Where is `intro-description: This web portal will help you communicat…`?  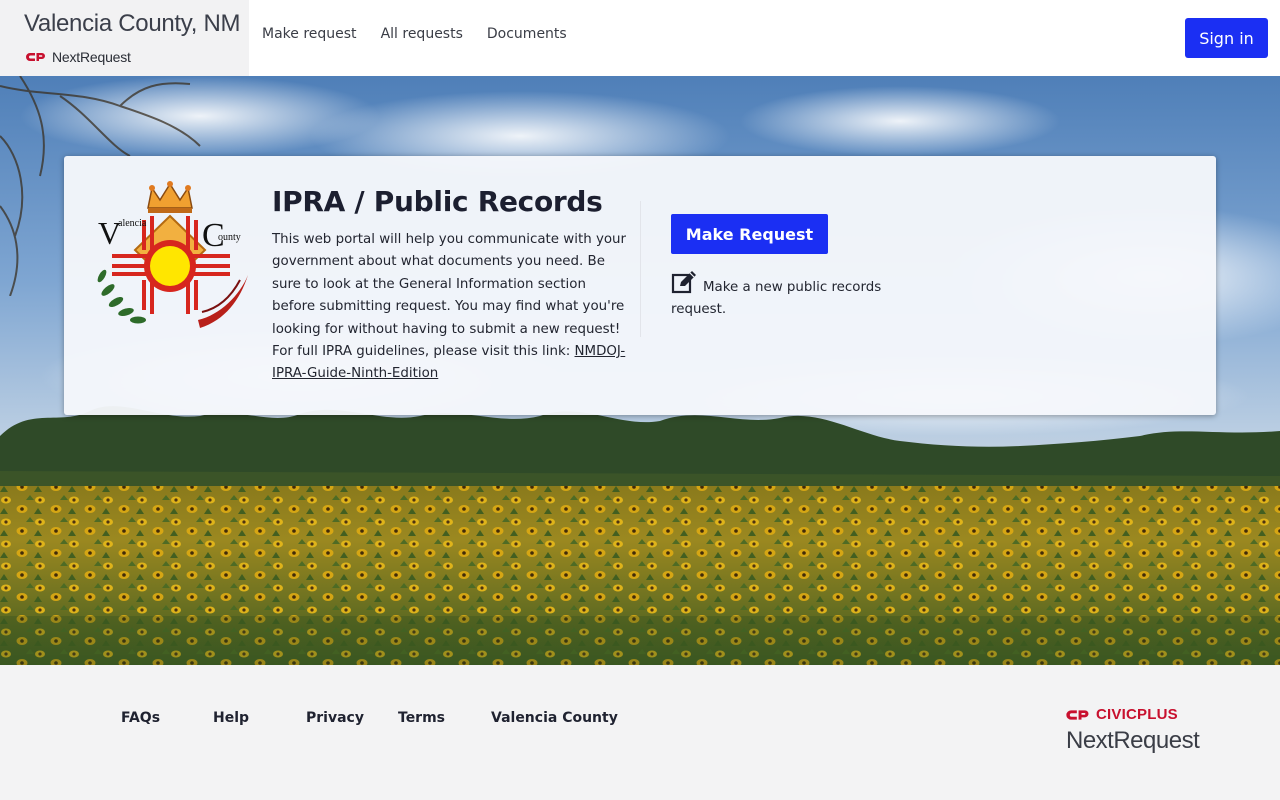
intro-description: This web portal will help you communicat… is located at coordinates (452, 307).